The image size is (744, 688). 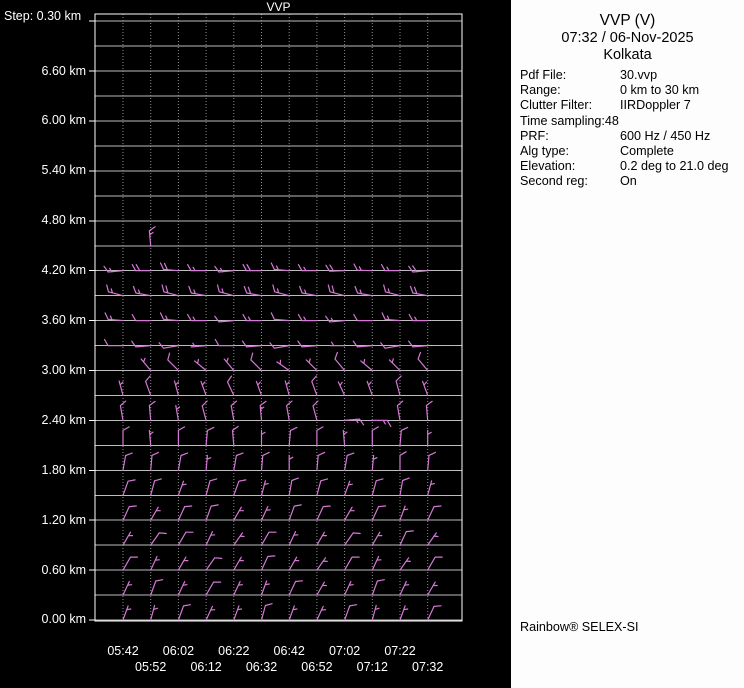 I want to click on field-row: Time sampling:48, so click(x=627, y=121).